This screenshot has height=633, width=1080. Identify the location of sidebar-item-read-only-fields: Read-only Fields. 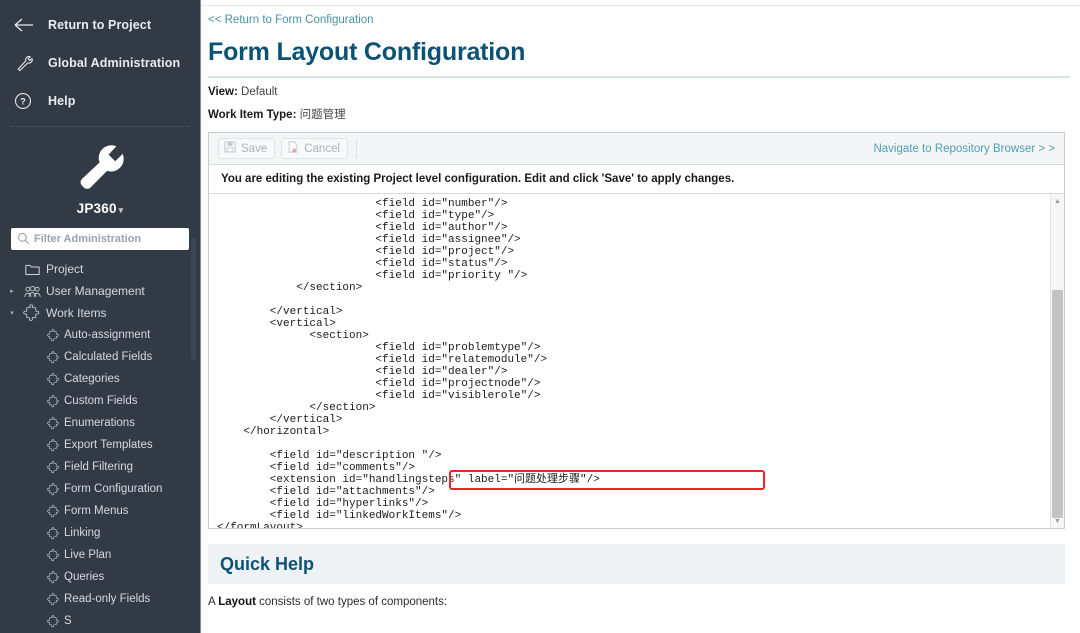
(100, 599).